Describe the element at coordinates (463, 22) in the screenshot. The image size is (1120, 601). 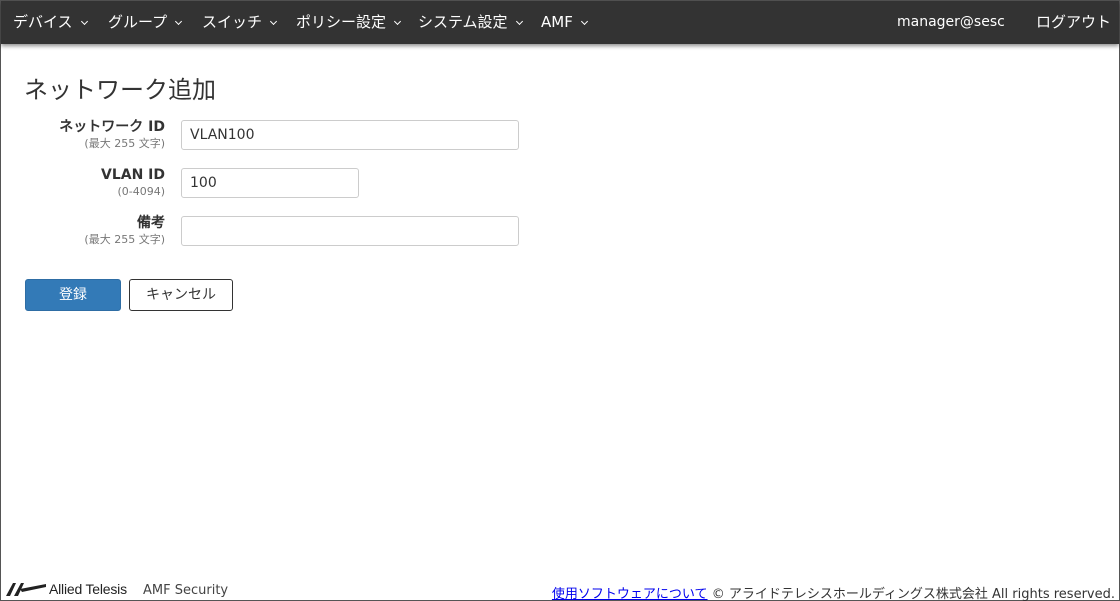
I see `nav-menu-label: システム設定` at that location.